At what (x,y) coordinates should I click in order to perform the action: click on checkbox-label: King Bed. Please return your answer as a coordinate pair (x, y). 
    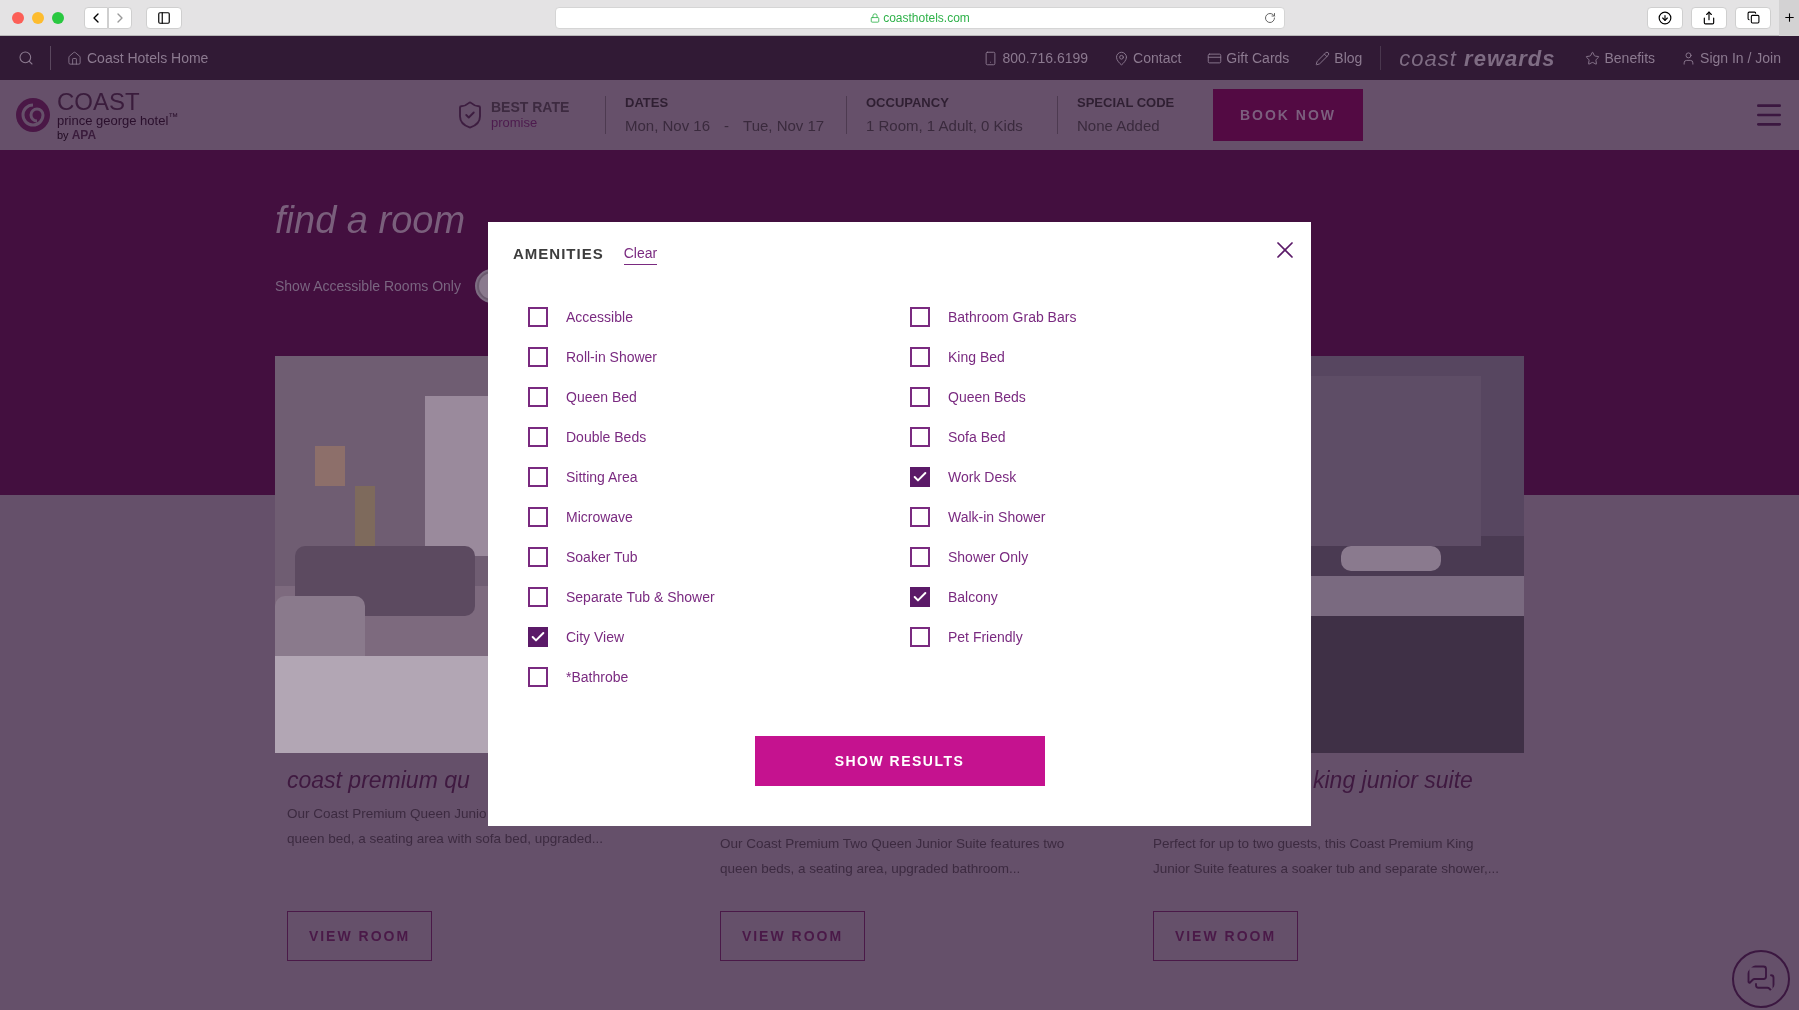
    Looking at the image, I should click on (976, 357).